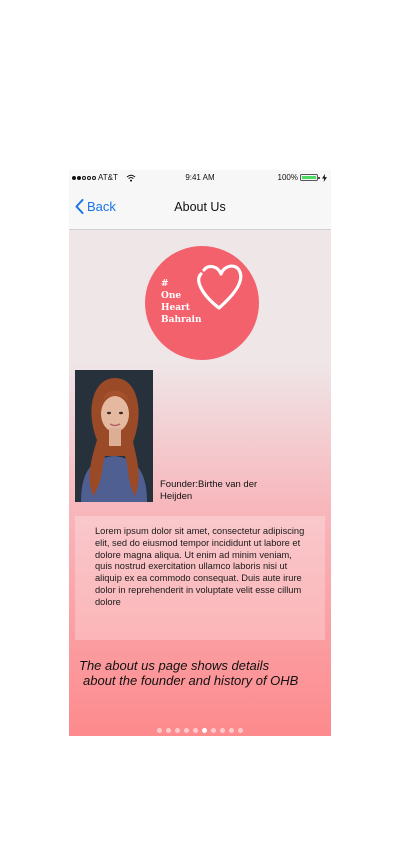  What do you see at coordinates (174, 665) in the screenshot?
I see `caption-line-1: The about us page shows details` at bounding box center [174, 665].